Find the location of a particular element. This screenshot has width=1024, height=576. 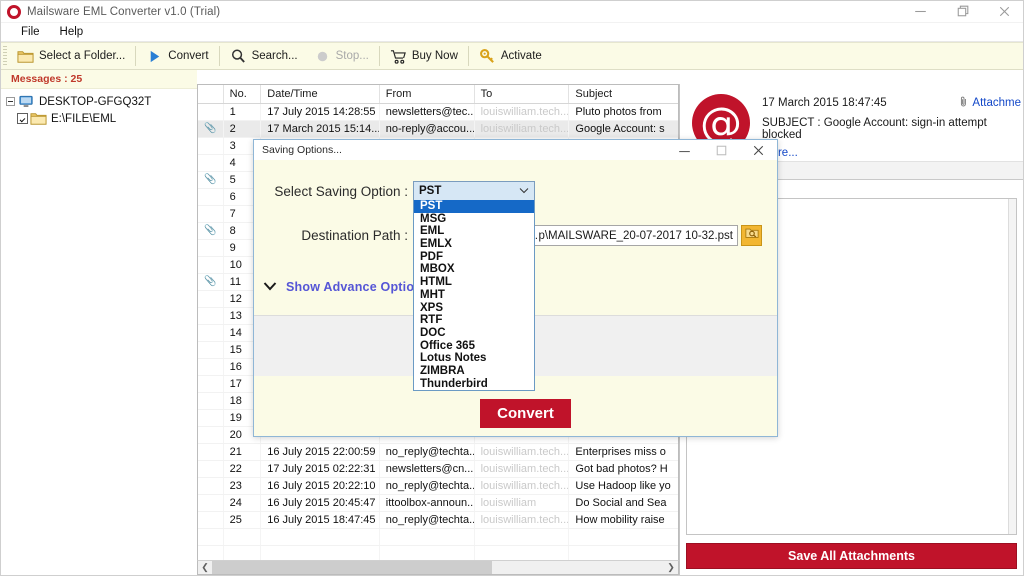

table-row-empty is located at coordinates (438, 537).